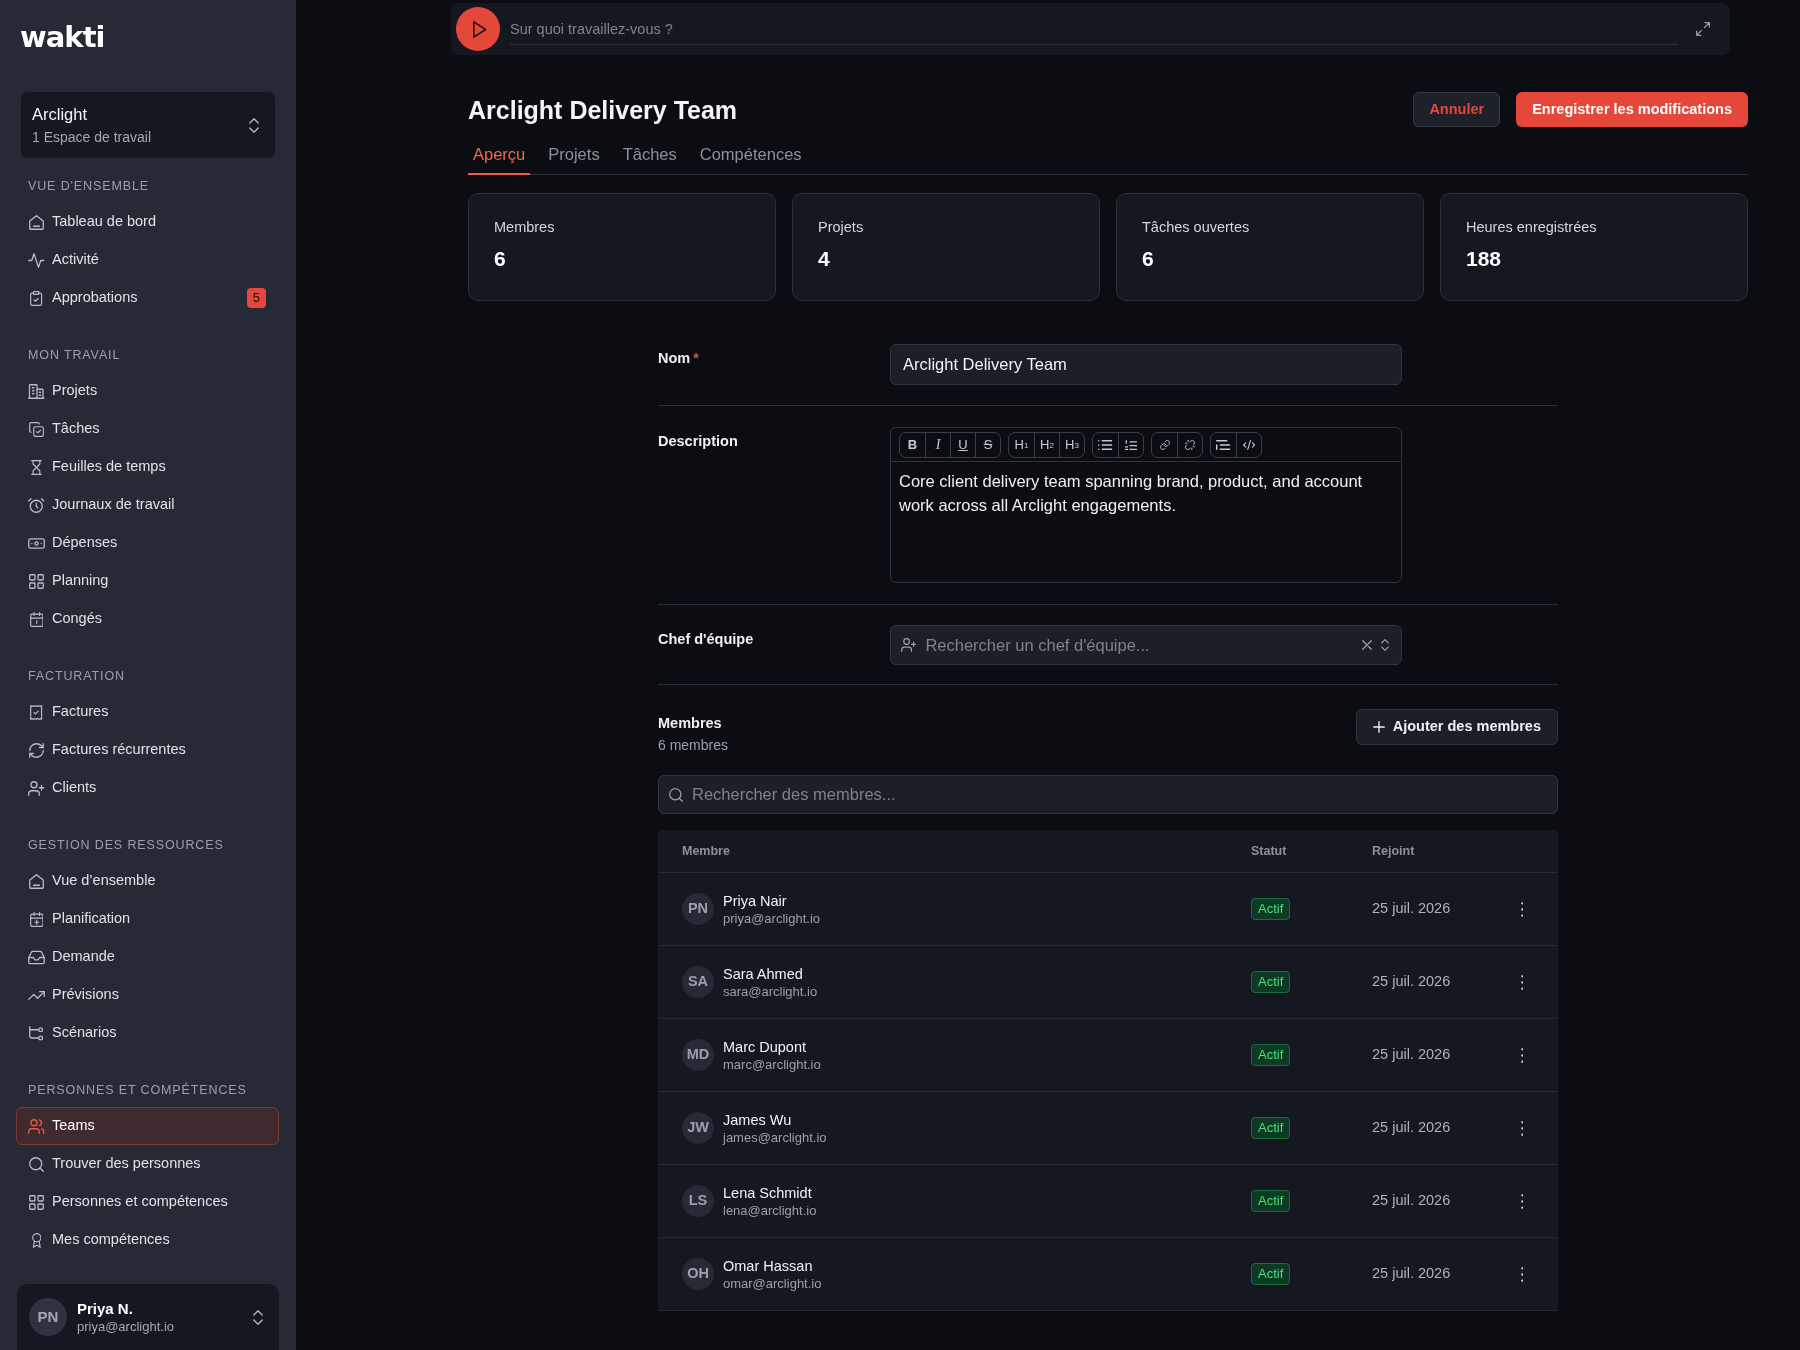 This screenshot has height=1350, width=1800. What do you see at coordinates (649, 155) in the screenshot?
I see `tab: Tâches` at bounding box center [649, 155].